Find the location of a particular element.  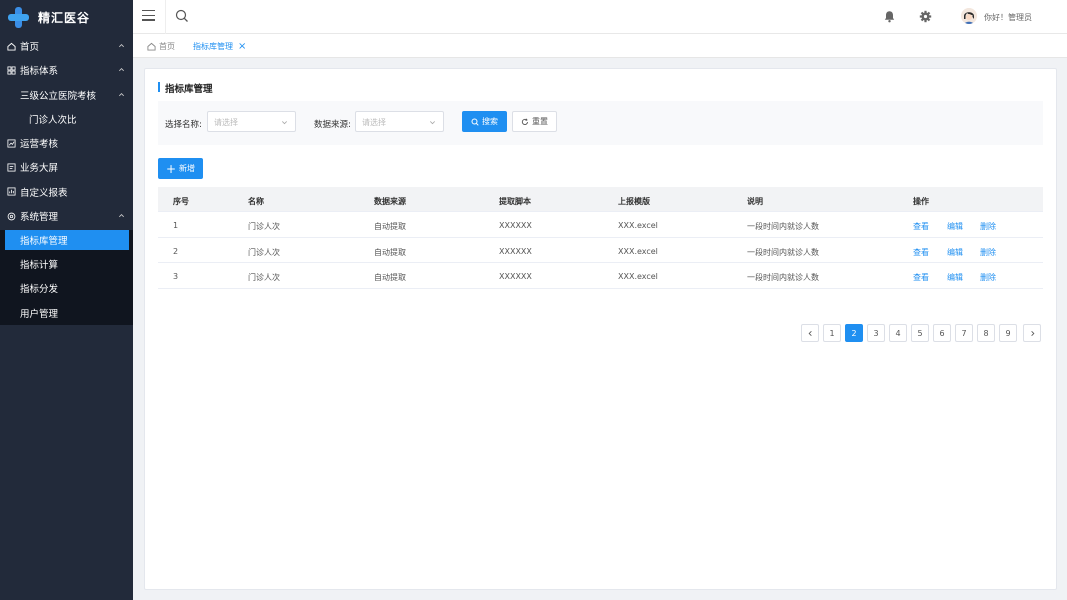

header-divider is located at coordinates (165, 17).